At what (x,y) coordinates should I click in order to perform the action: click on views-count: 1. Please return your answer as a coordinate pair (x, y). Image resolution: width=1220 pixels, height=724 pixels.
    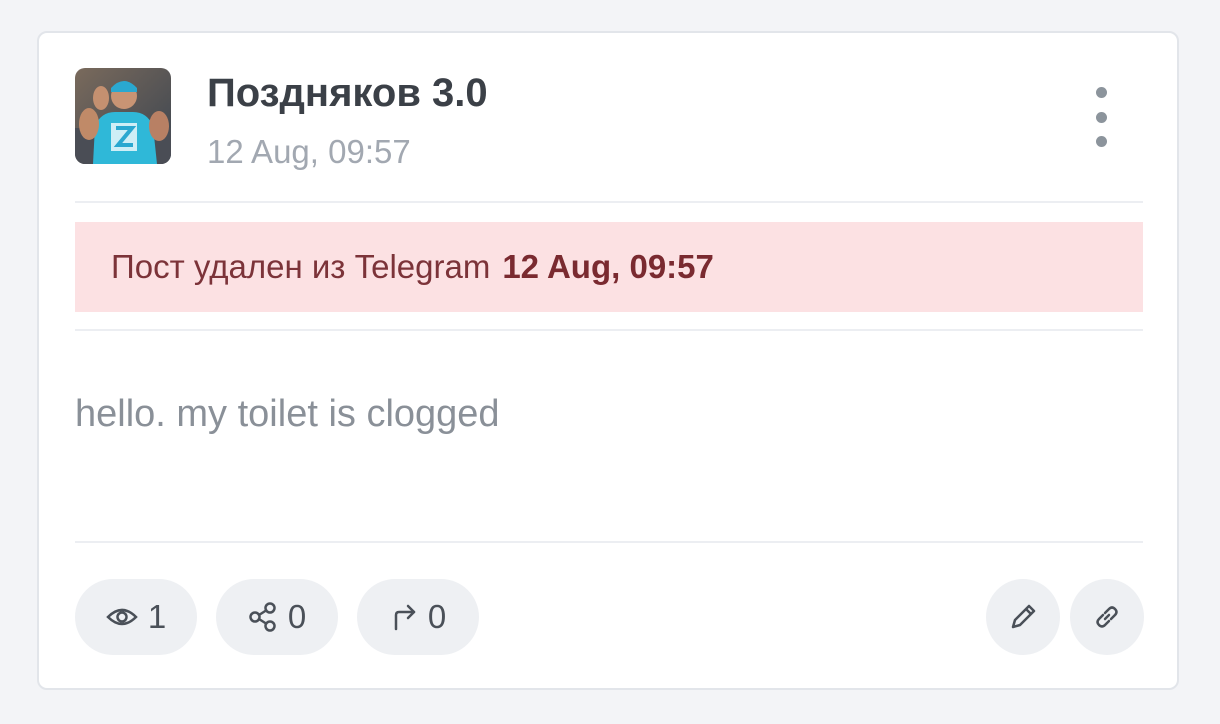
    Looking at the image, I should click on (157, 616).